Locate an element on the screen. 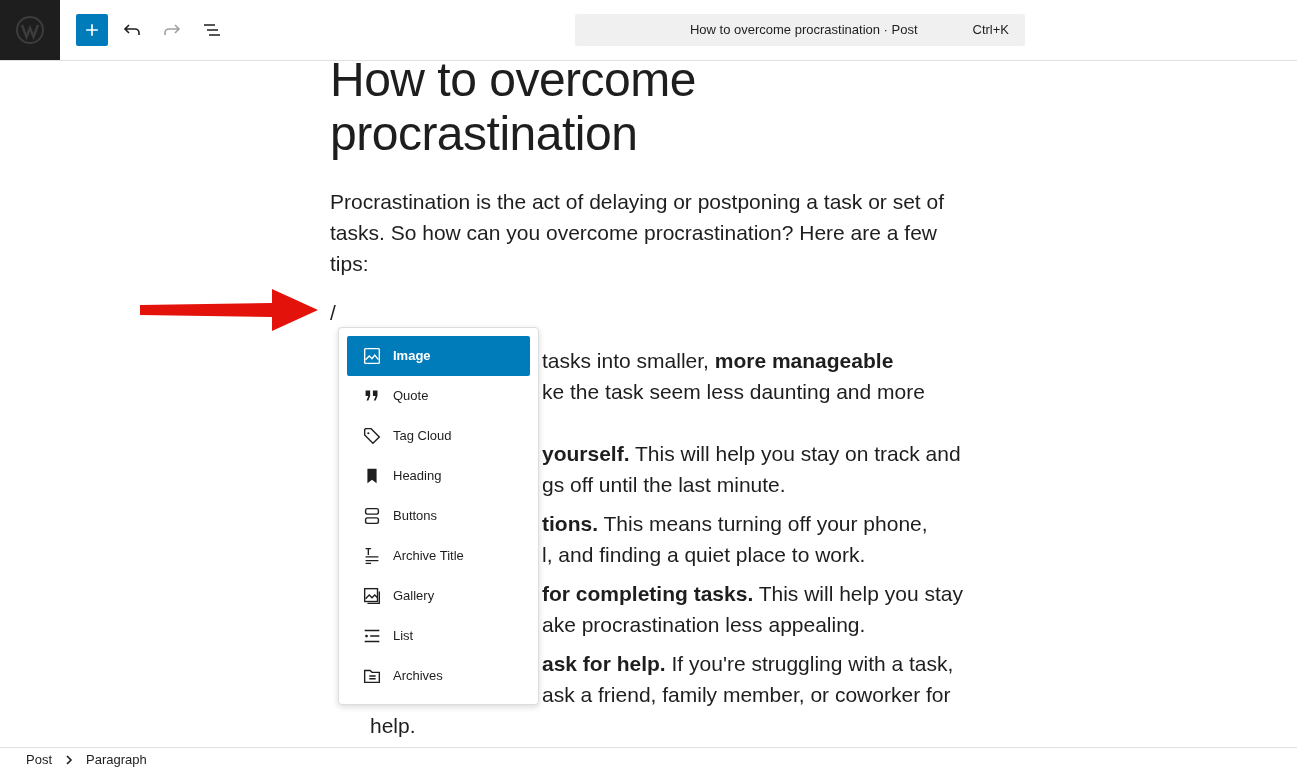 The width and height of the screenshot is (1297, 772). list-text: l, and finding a quiet place to work. is located at coordinates (704, 555).